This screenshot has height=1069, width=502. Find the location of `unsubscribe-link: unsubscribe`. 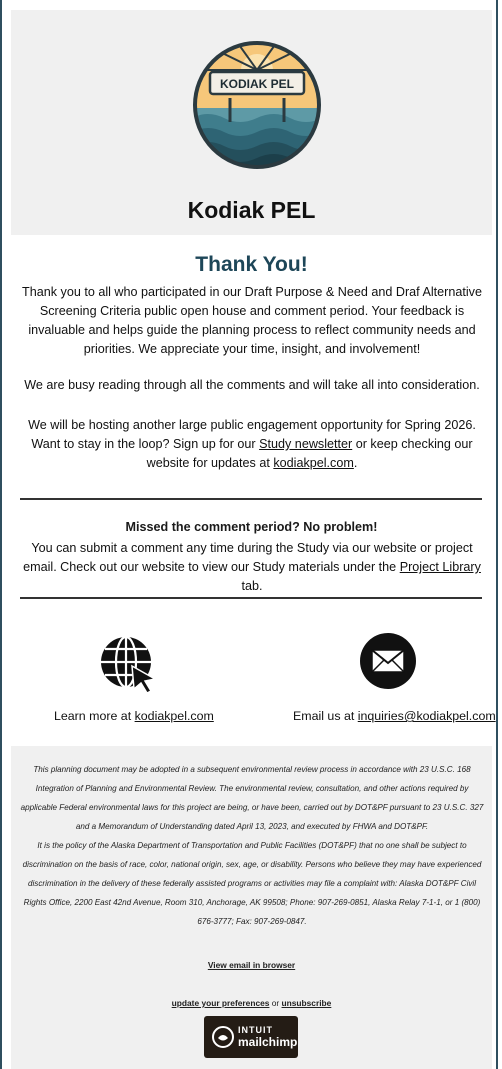

unsubscribe-link: unsubscribe is located at coordinates (307, 1003).